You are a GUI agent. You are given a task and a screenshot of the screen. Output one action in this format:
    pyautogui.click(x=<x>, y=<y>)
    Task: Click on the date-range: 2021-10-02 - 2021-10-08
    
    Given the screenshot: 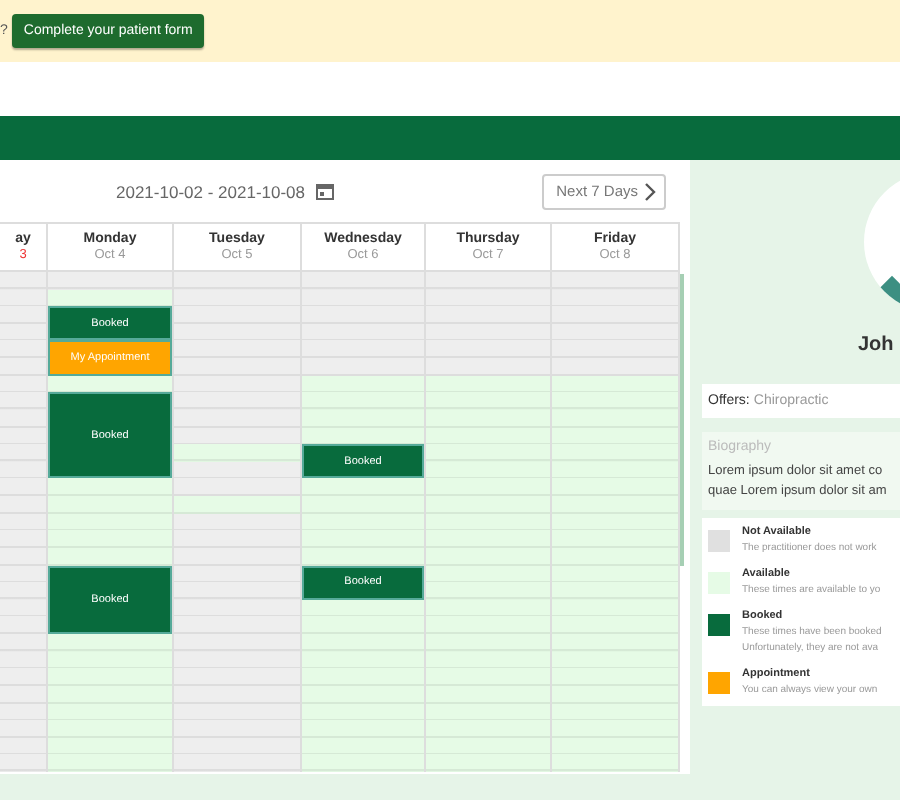 What is the action you would take?
    pyautogui.click(x=211, y=191)
    